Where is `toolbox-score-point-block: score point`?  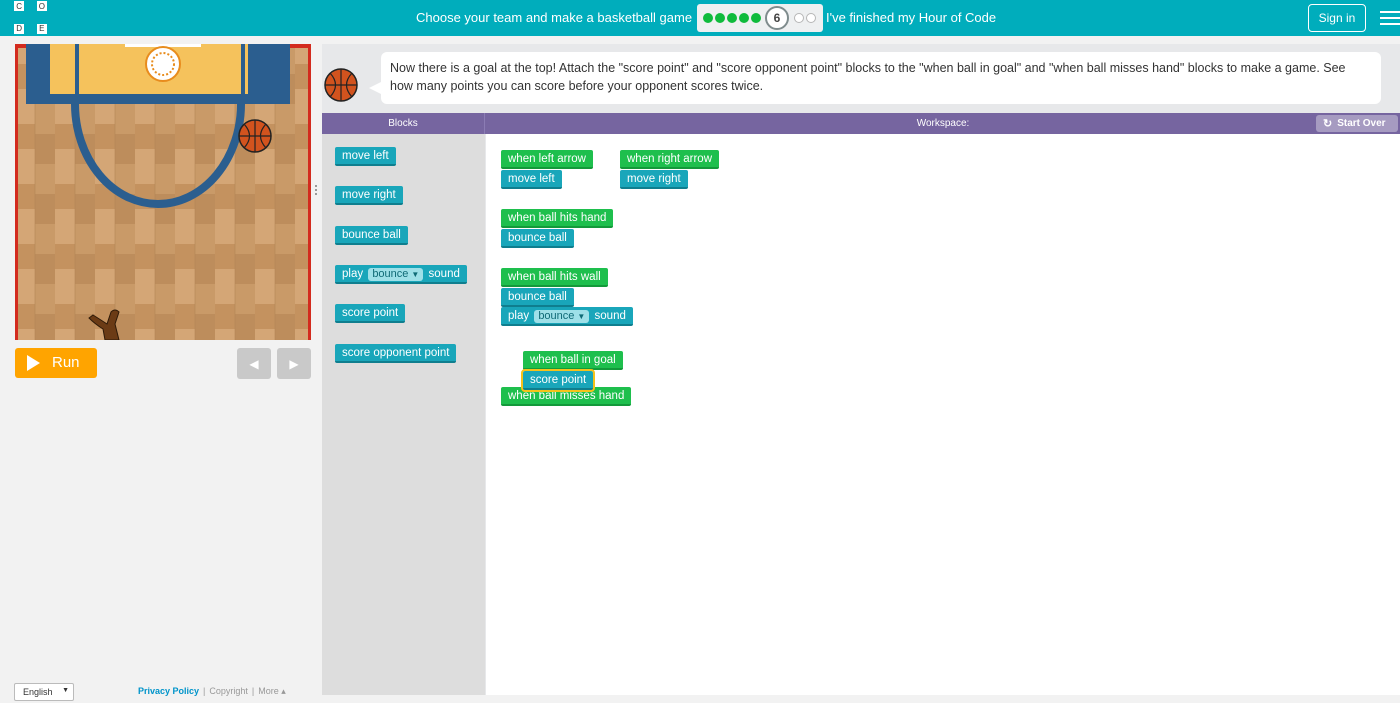 toolbox-score-point-block: score point is located at coordinates (370, 313).